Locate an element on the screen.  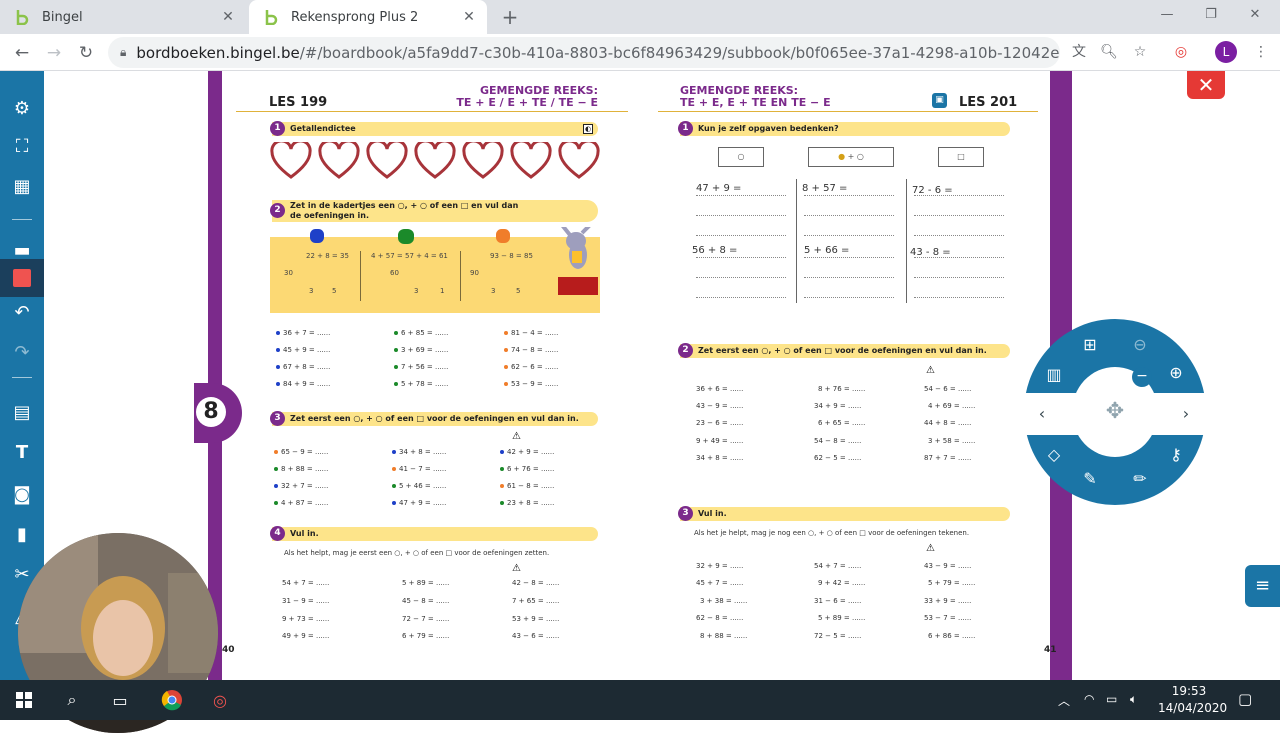
section-1-header: 1 Getallendictee ◐ is located at coordinates (434, 128).